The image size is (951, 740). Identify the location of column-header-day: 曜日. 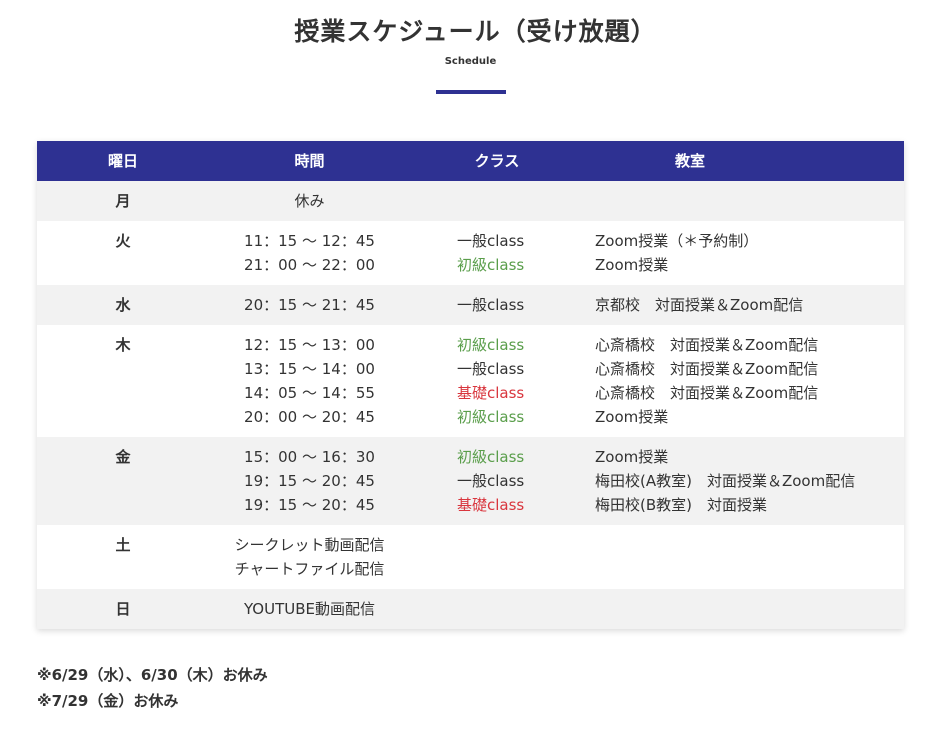
(122, 161).